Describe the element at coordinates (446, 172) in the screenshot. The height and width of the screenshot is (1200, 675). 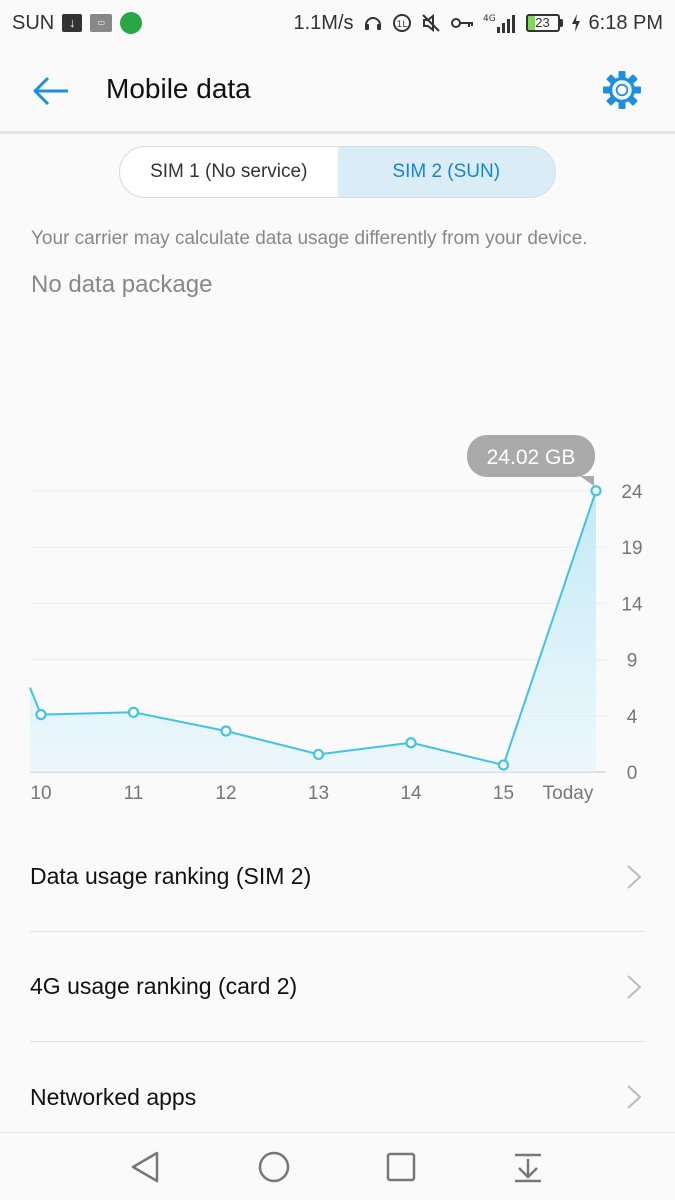
I see `sim2-tab: SIM 2 (SUN)` at that location.